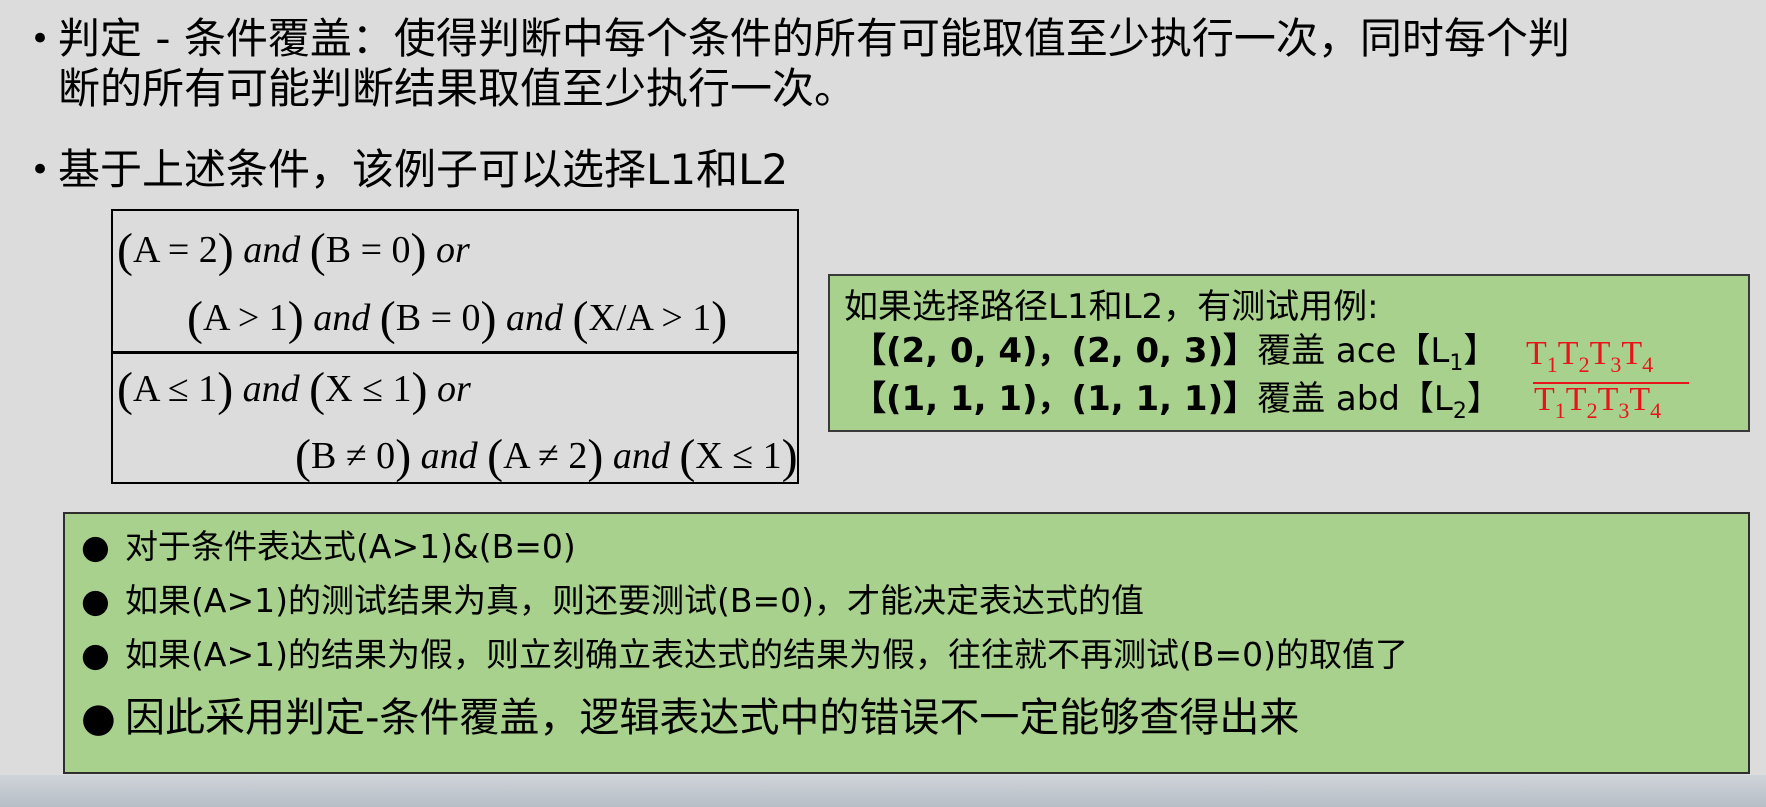  Describe the element at coordinates (1590, 356) in the screenshot. I see `t-terms-row-1: T1T2T3T4` at that location.